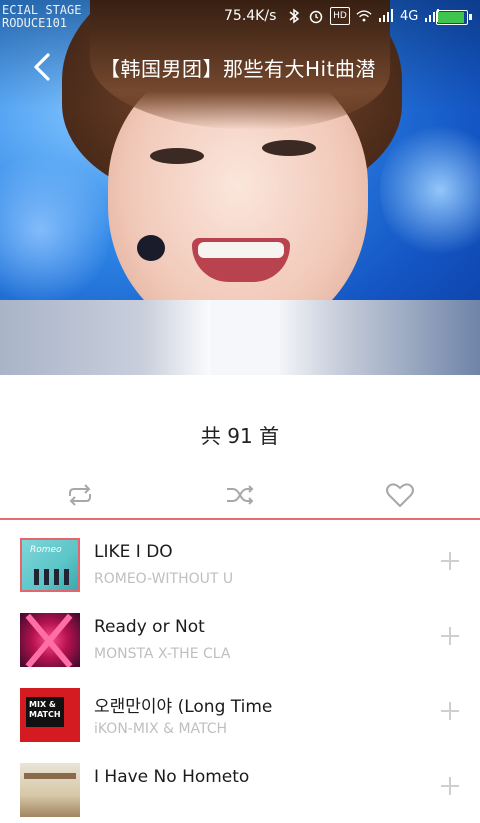  What do you see at coordinates (240, 436) in the screenshot?
I see `song-count: 共 91 首` at bounding box center [240, 436].